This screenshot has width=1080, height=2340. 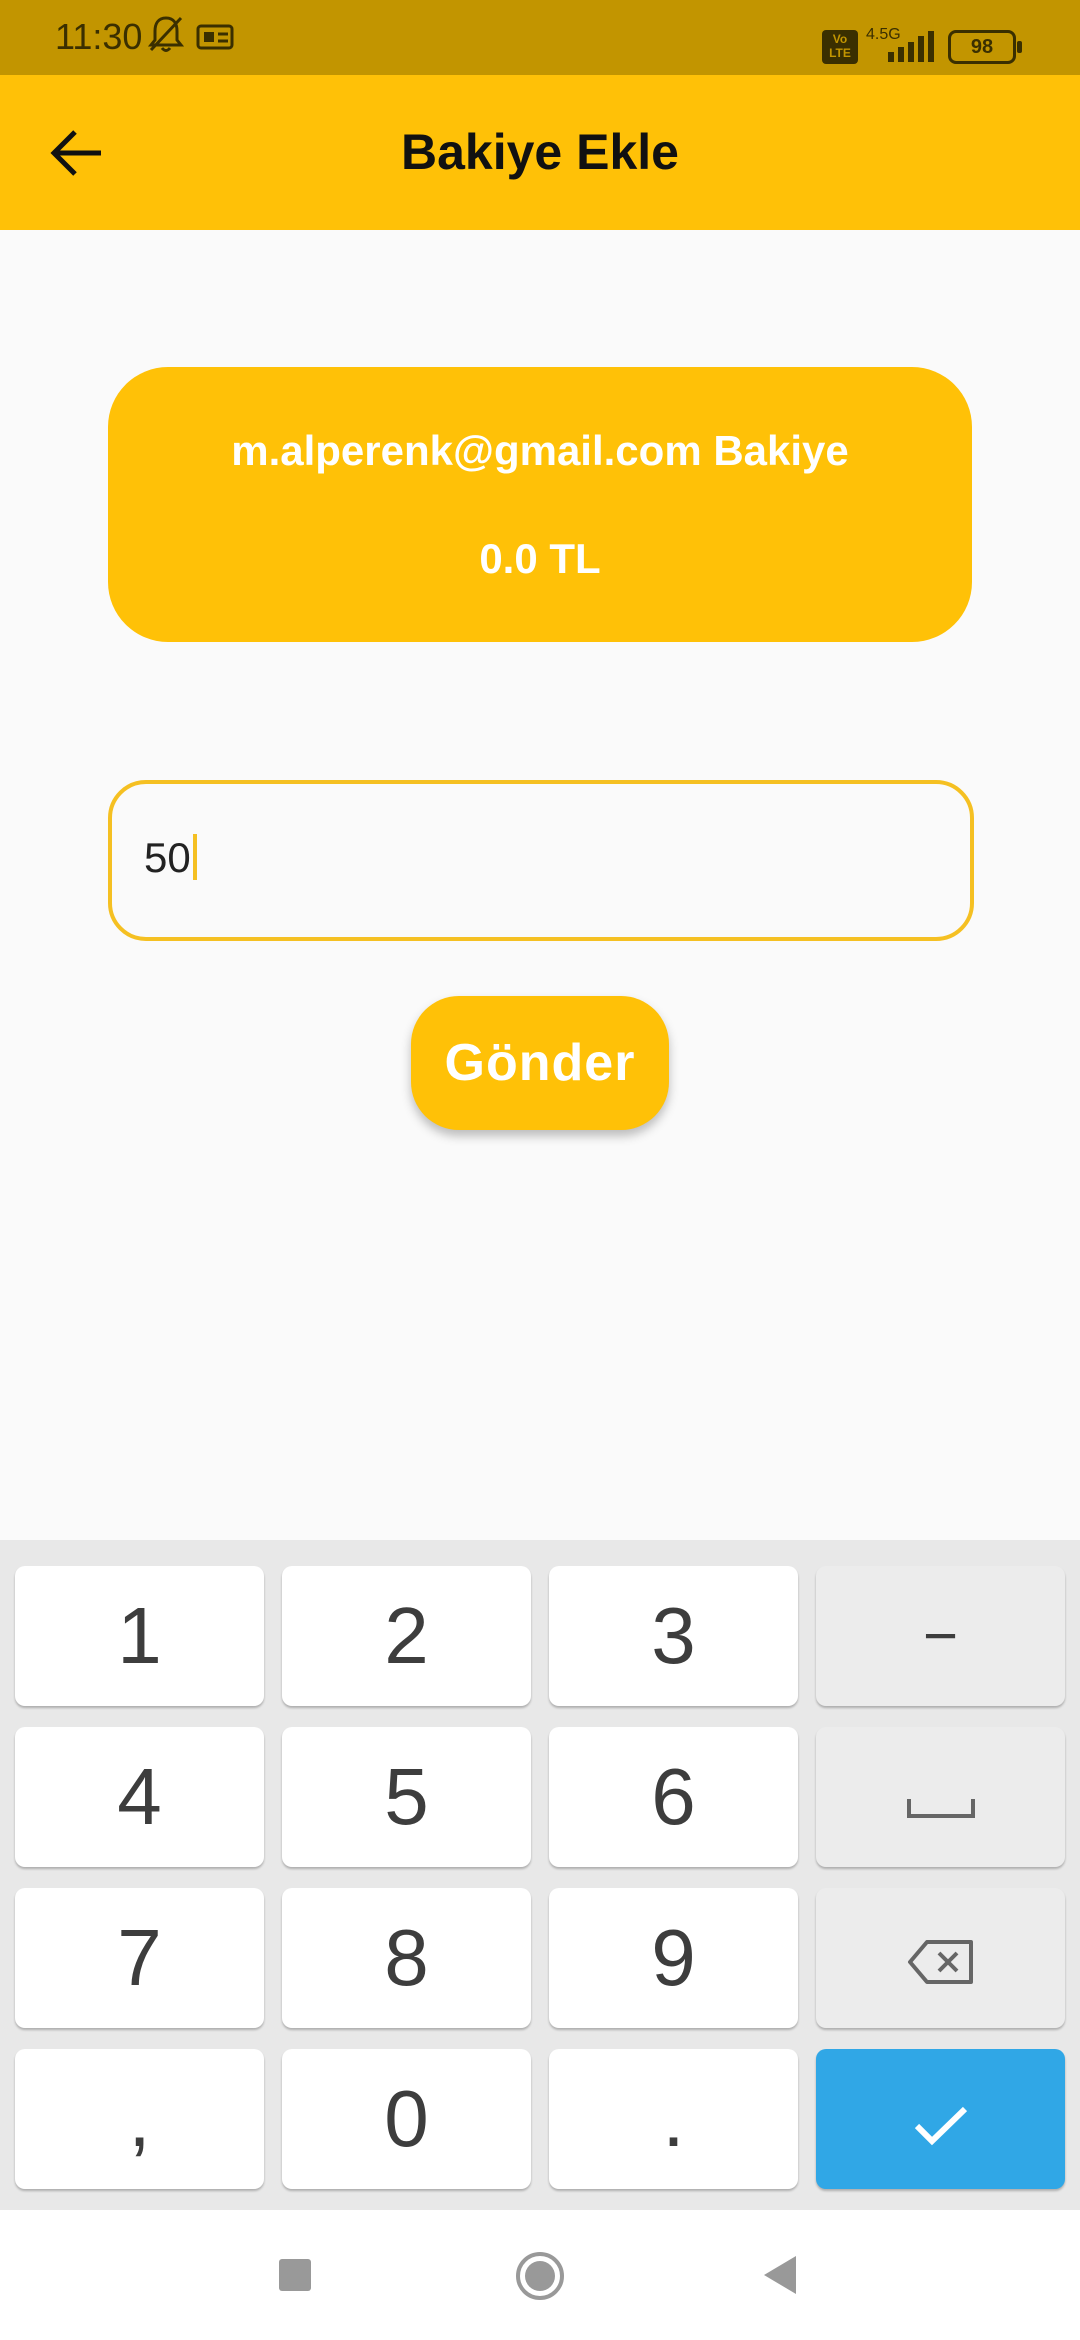 I want to click on volte-icon: Vo LTE, so click(x=840, y=47).